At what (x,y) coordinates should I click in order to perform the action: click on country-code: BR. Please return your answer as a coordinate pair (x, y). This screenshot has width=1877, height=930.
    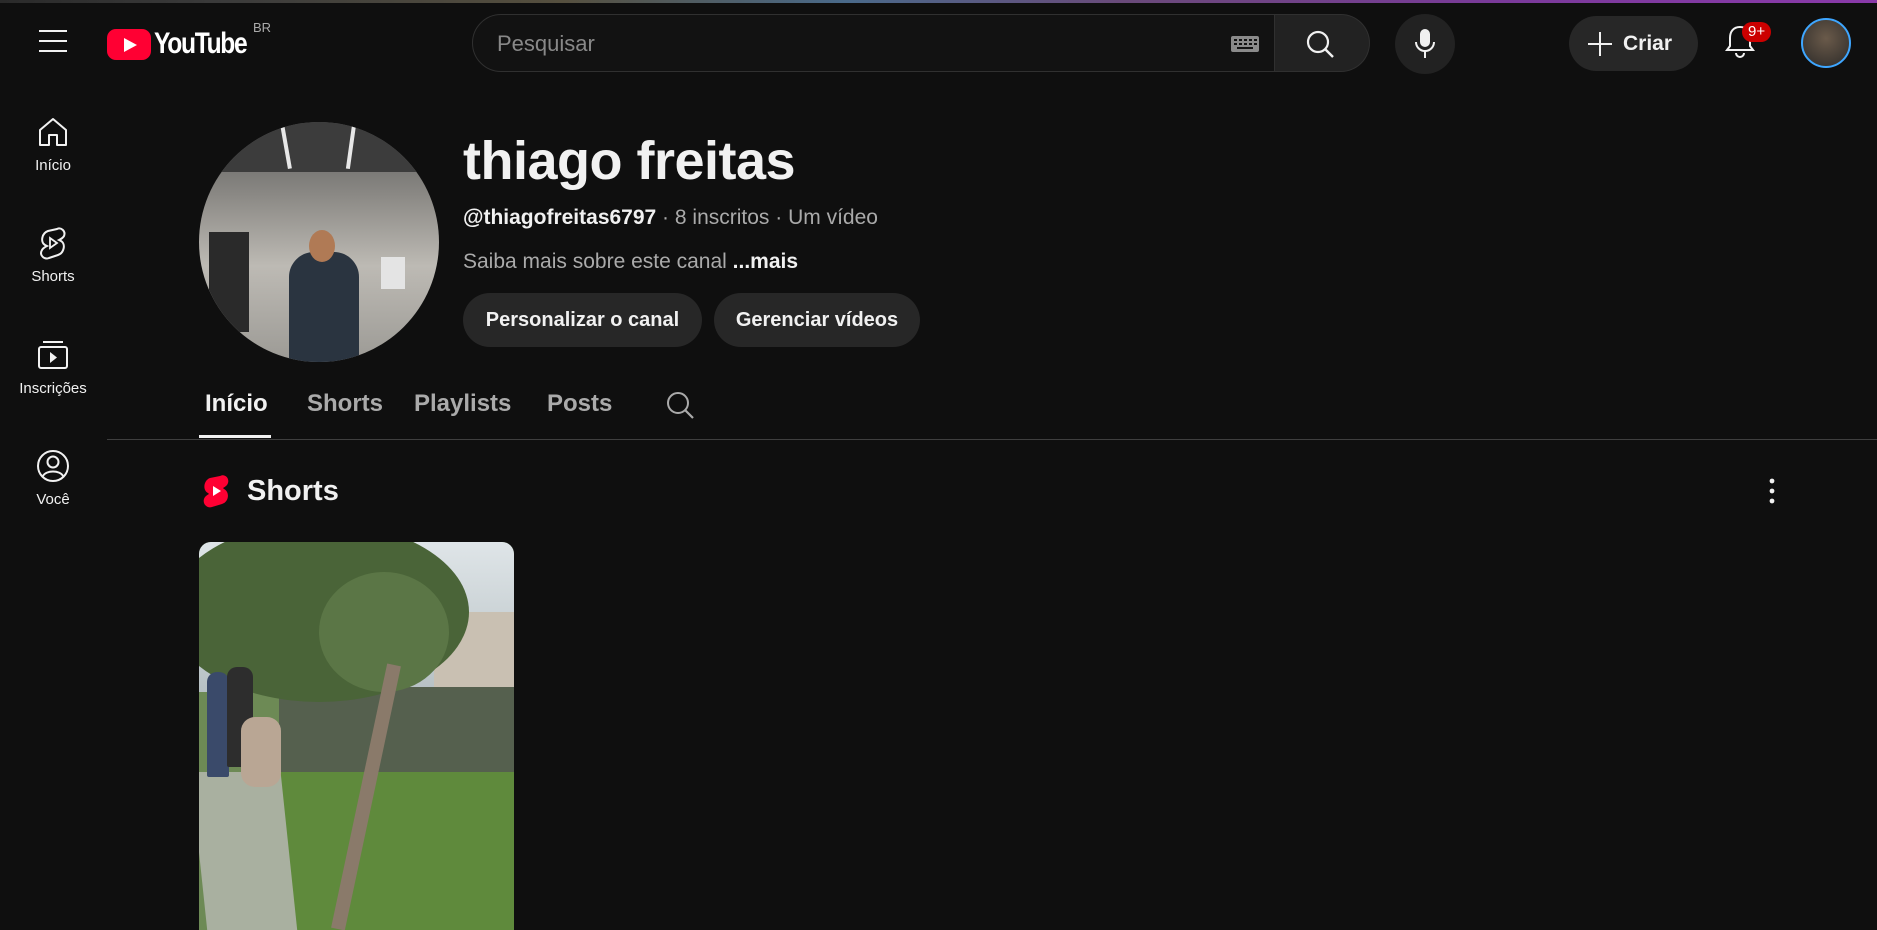
    Looking at the image, I should click on (262, 27).